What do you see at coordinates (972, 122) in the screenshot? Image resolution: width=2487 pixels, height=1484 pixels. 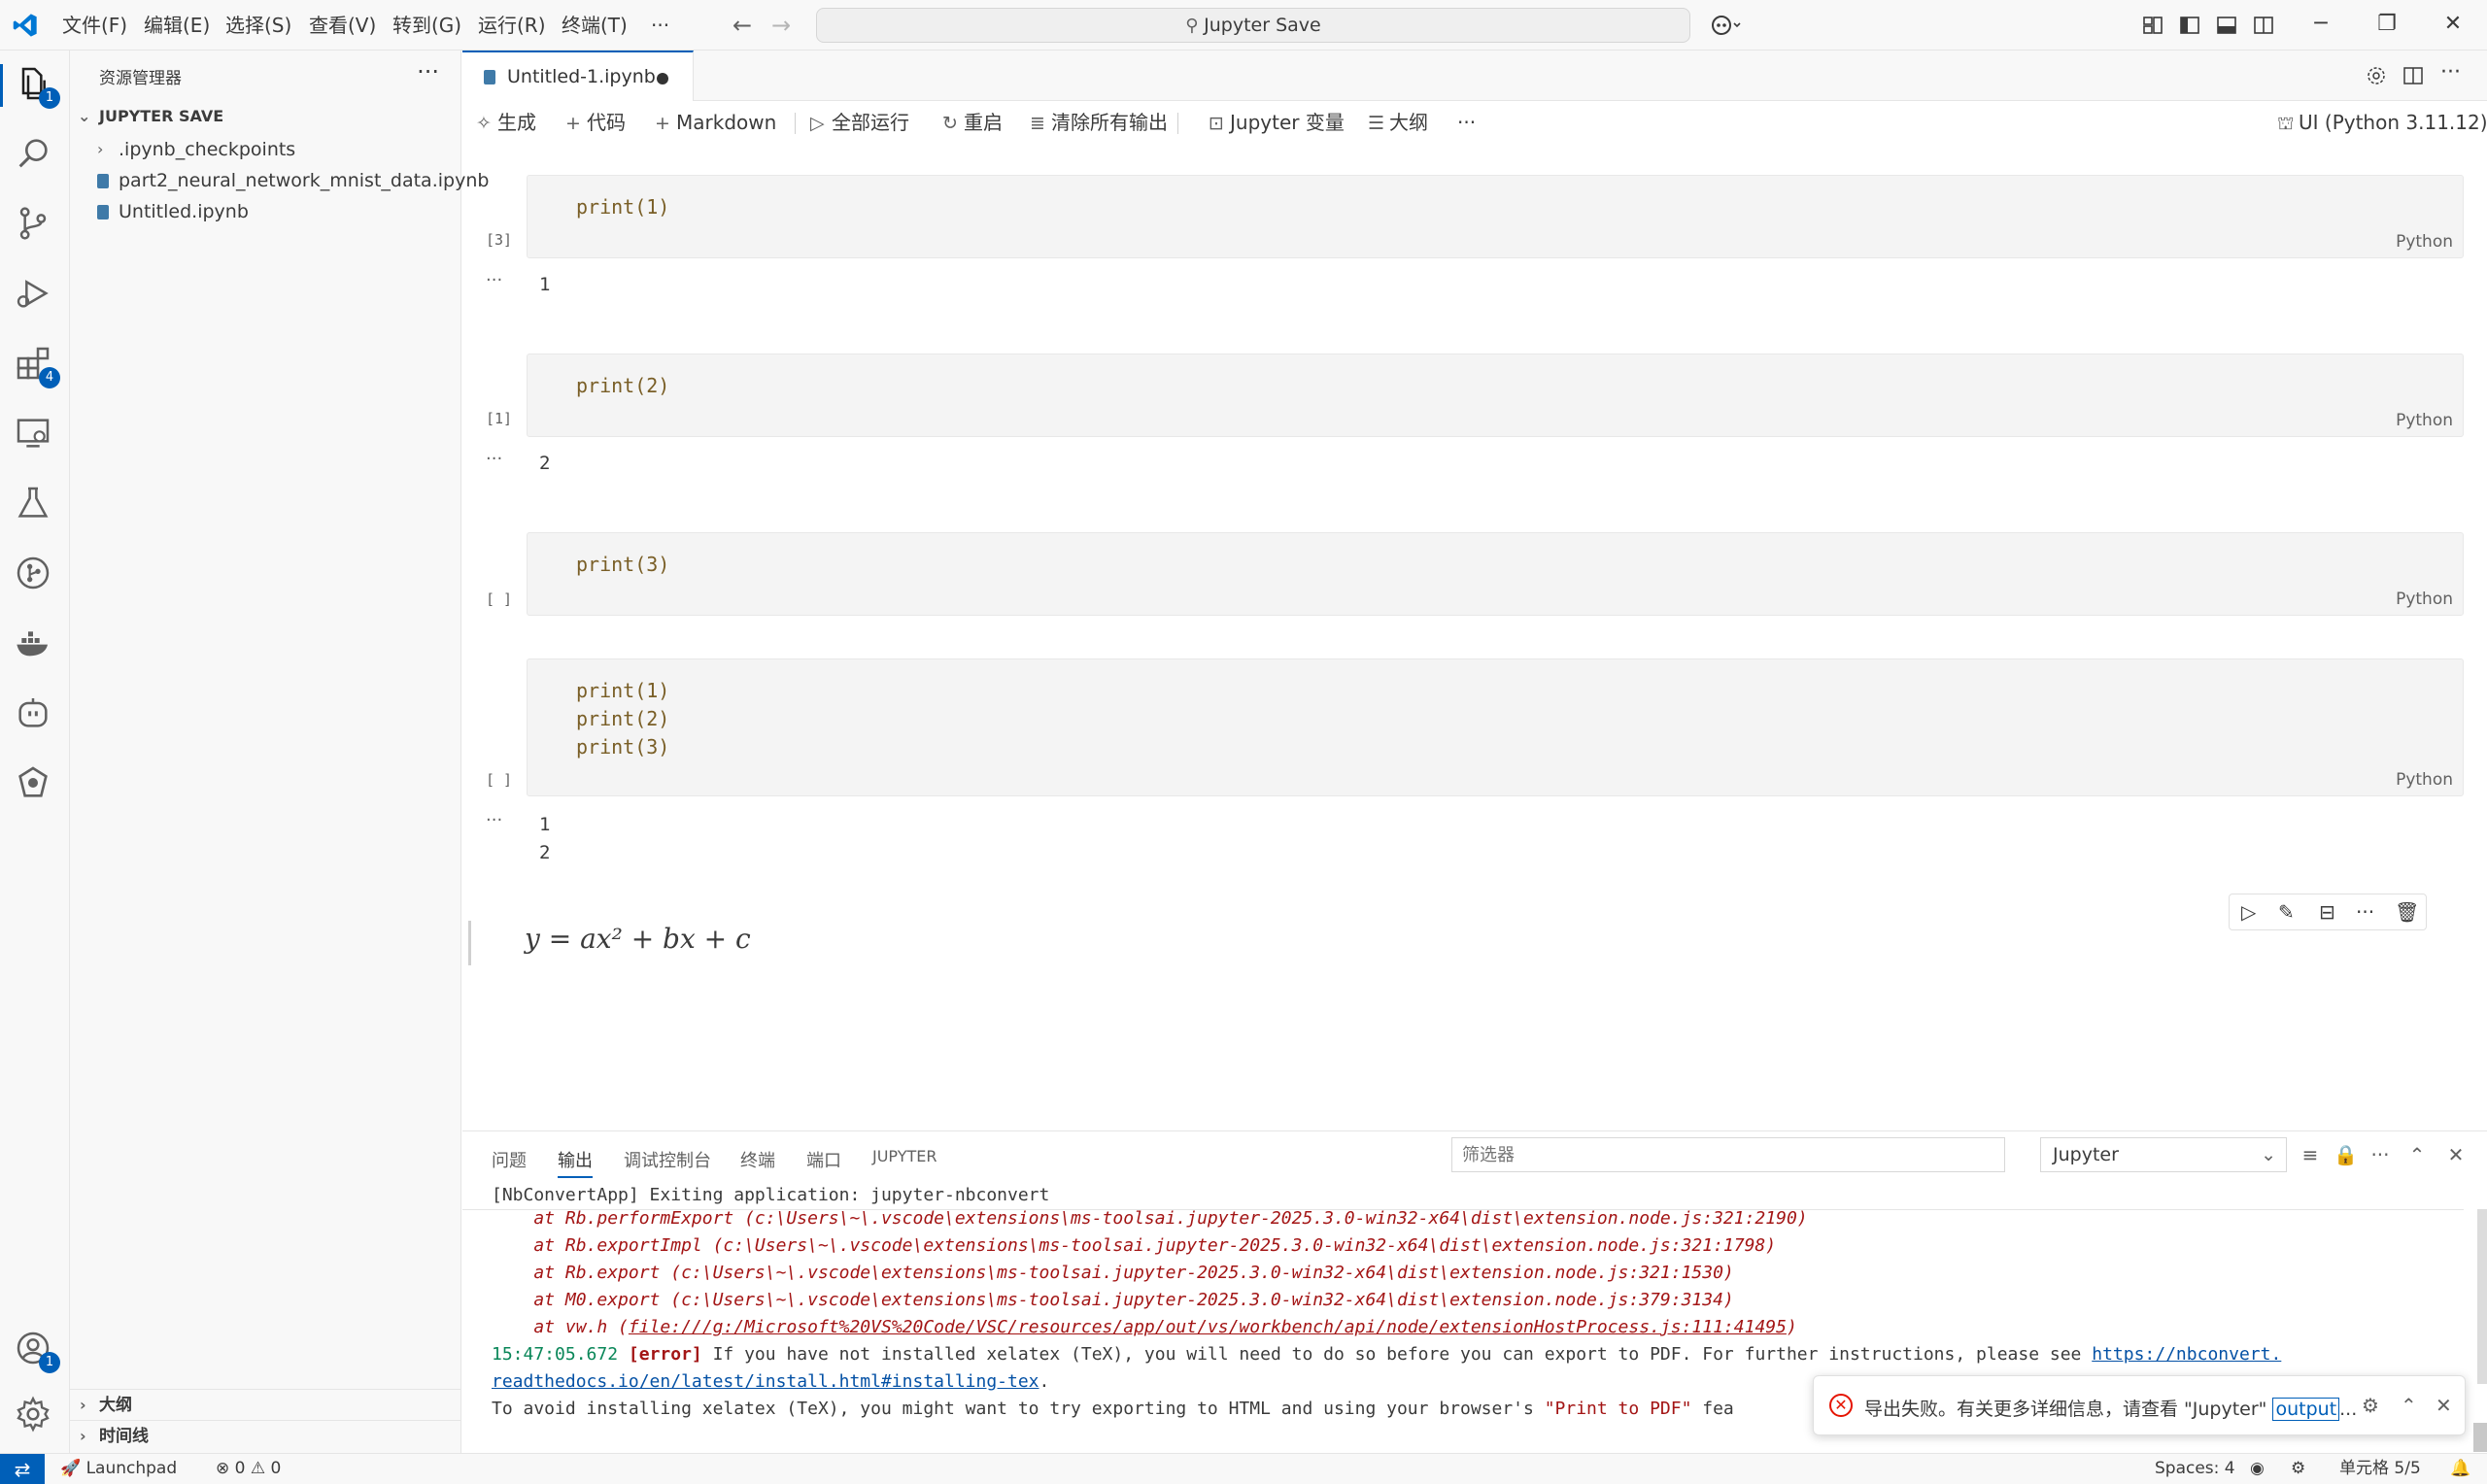 I see `restart-button: ↻ 重启` at bounding box center [972, 122].